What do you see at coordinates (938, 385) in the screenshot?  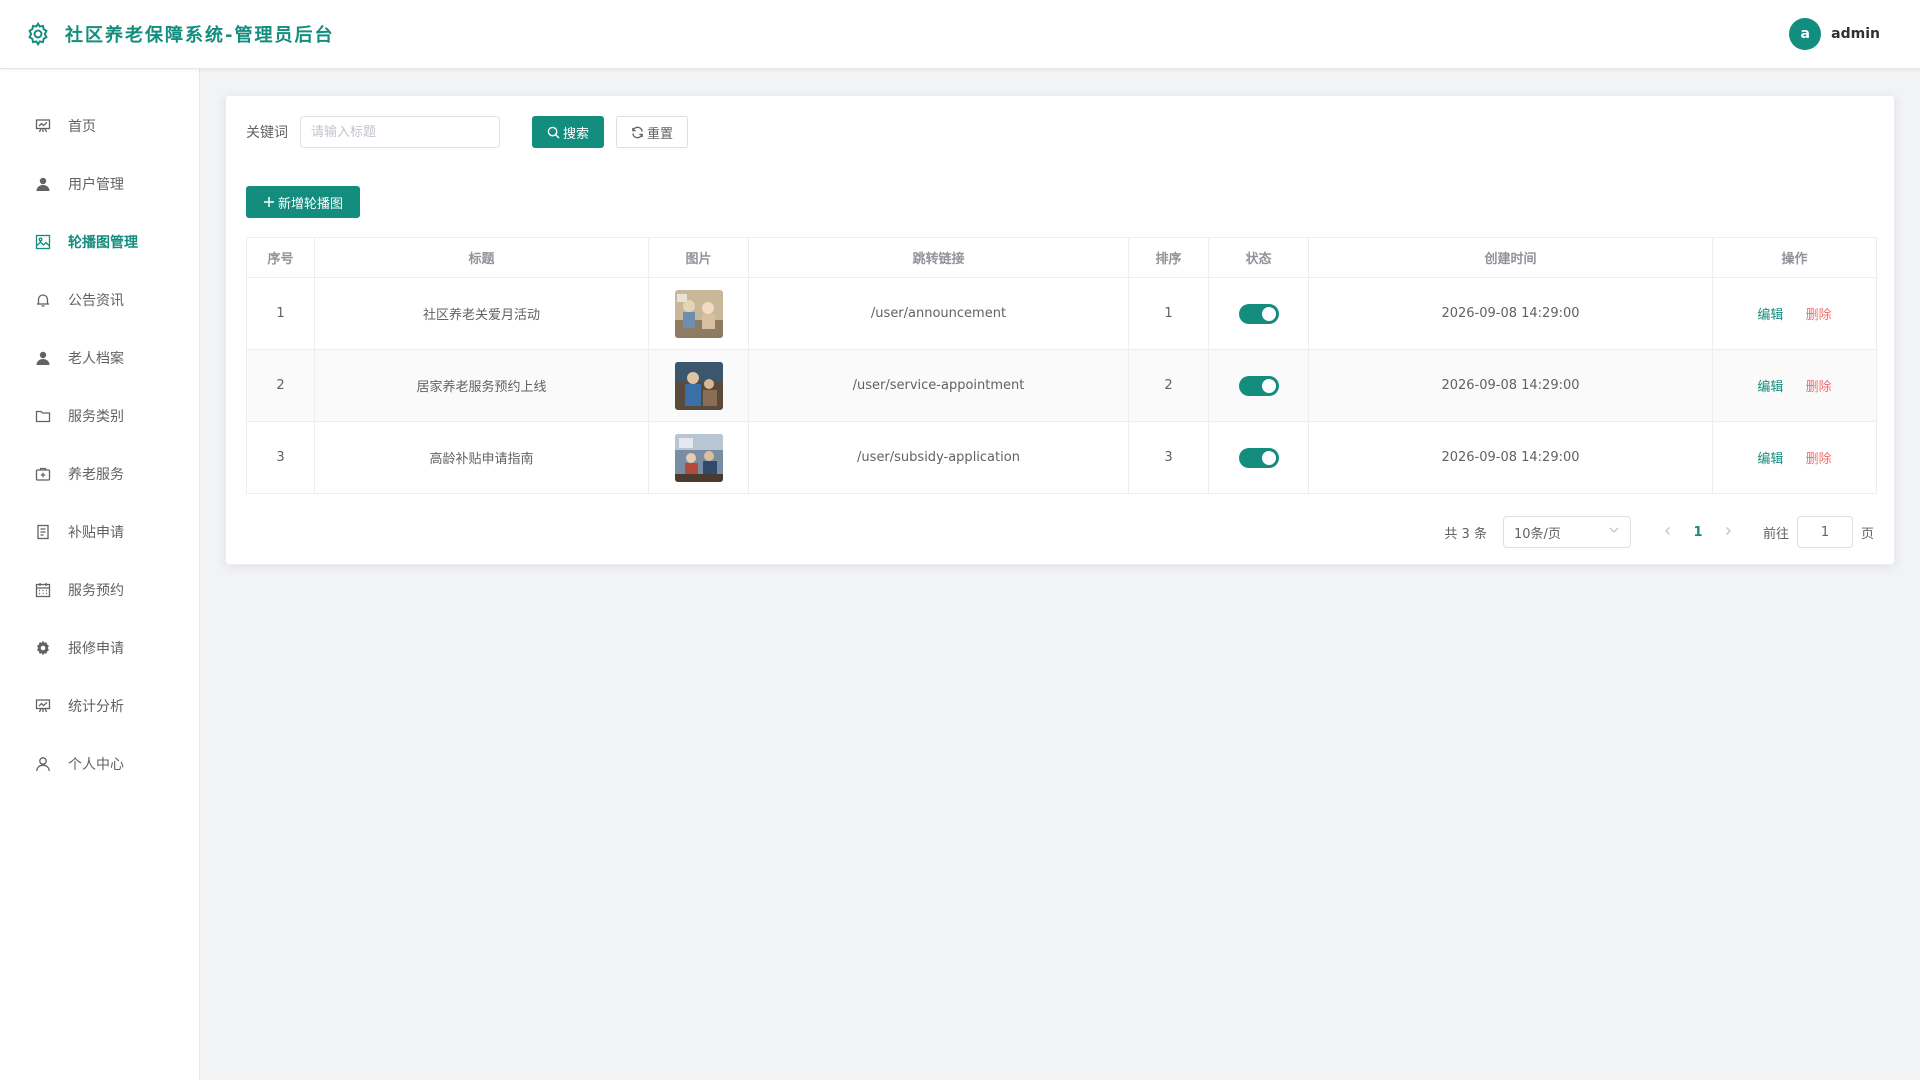 I see `cell-link: /user/service-appointment` at bounding box center [938, 385].